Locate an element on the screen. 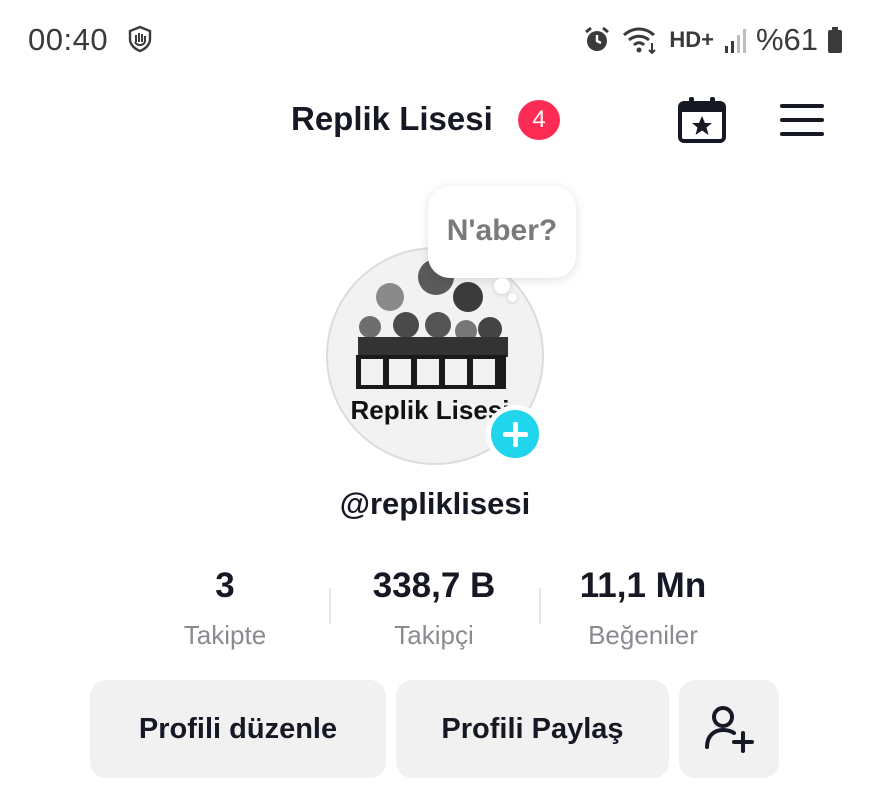 Image resolution: width=870 pixels, height=800 pixels. status-time: 00:40 is located at coordinates (68, 39).